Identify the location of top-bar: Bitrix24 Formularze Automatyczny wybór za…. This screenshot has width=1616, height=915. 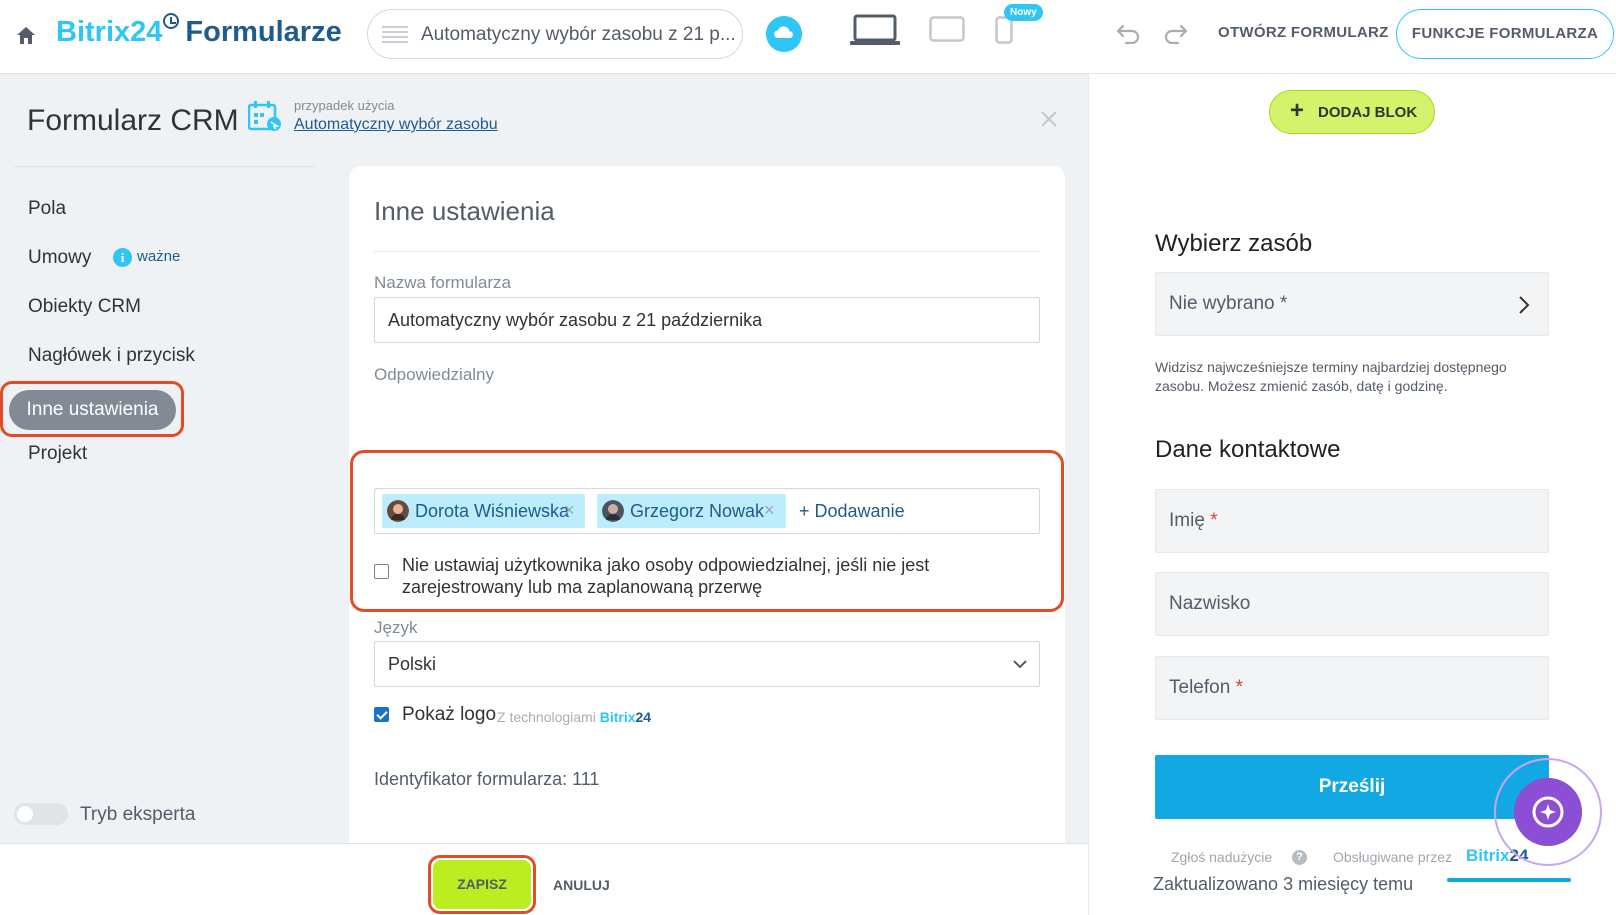
(808, 37).